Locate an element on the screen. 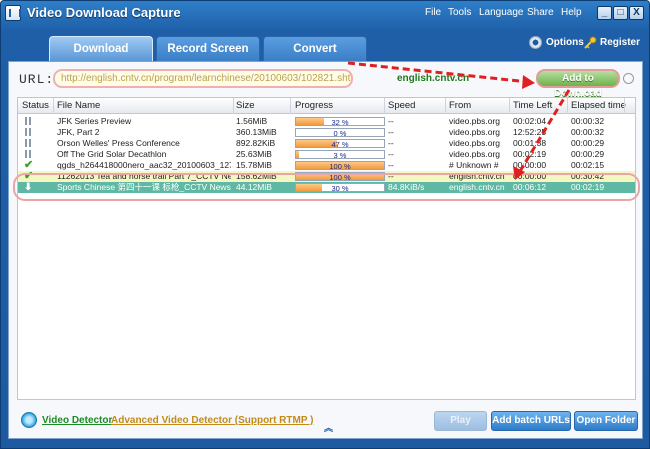  cell-time-left: 12:52:25 is located at coordinates (530, 132).